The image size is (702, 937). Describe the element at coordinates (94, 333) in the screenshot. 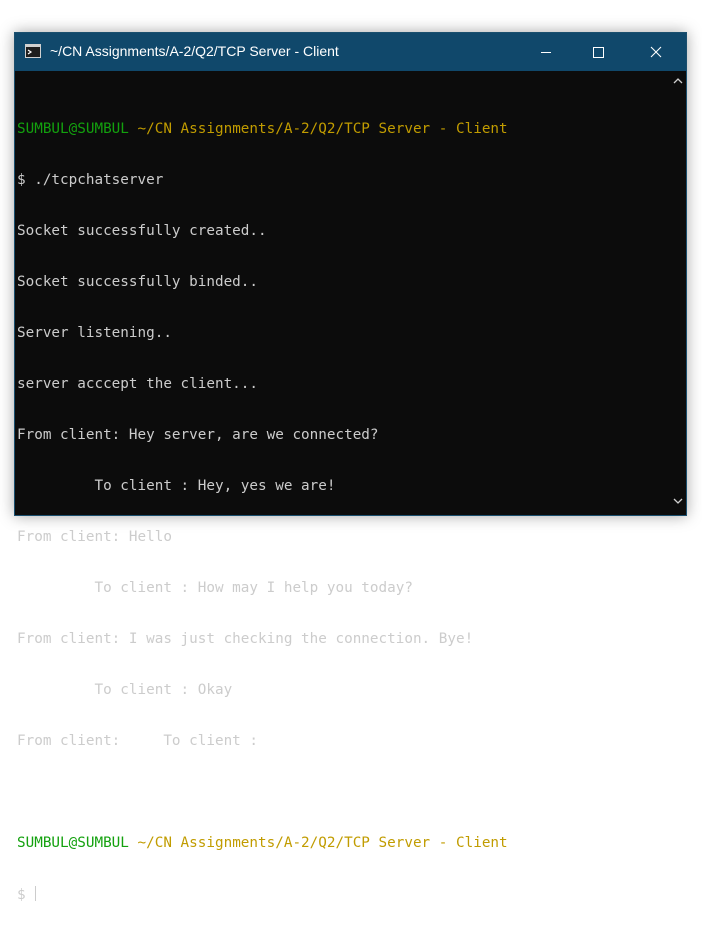

I see `output-line: Server listening..` at that location.